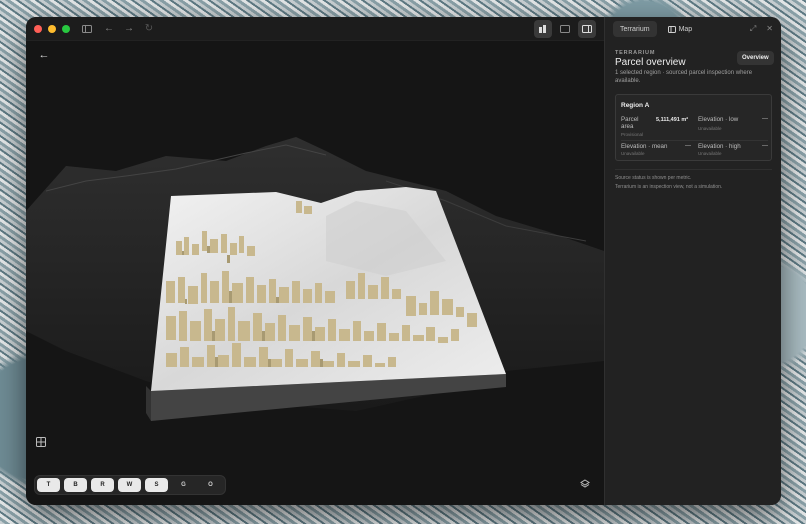  I want to click on buildings-view-button, so click(543, 29).